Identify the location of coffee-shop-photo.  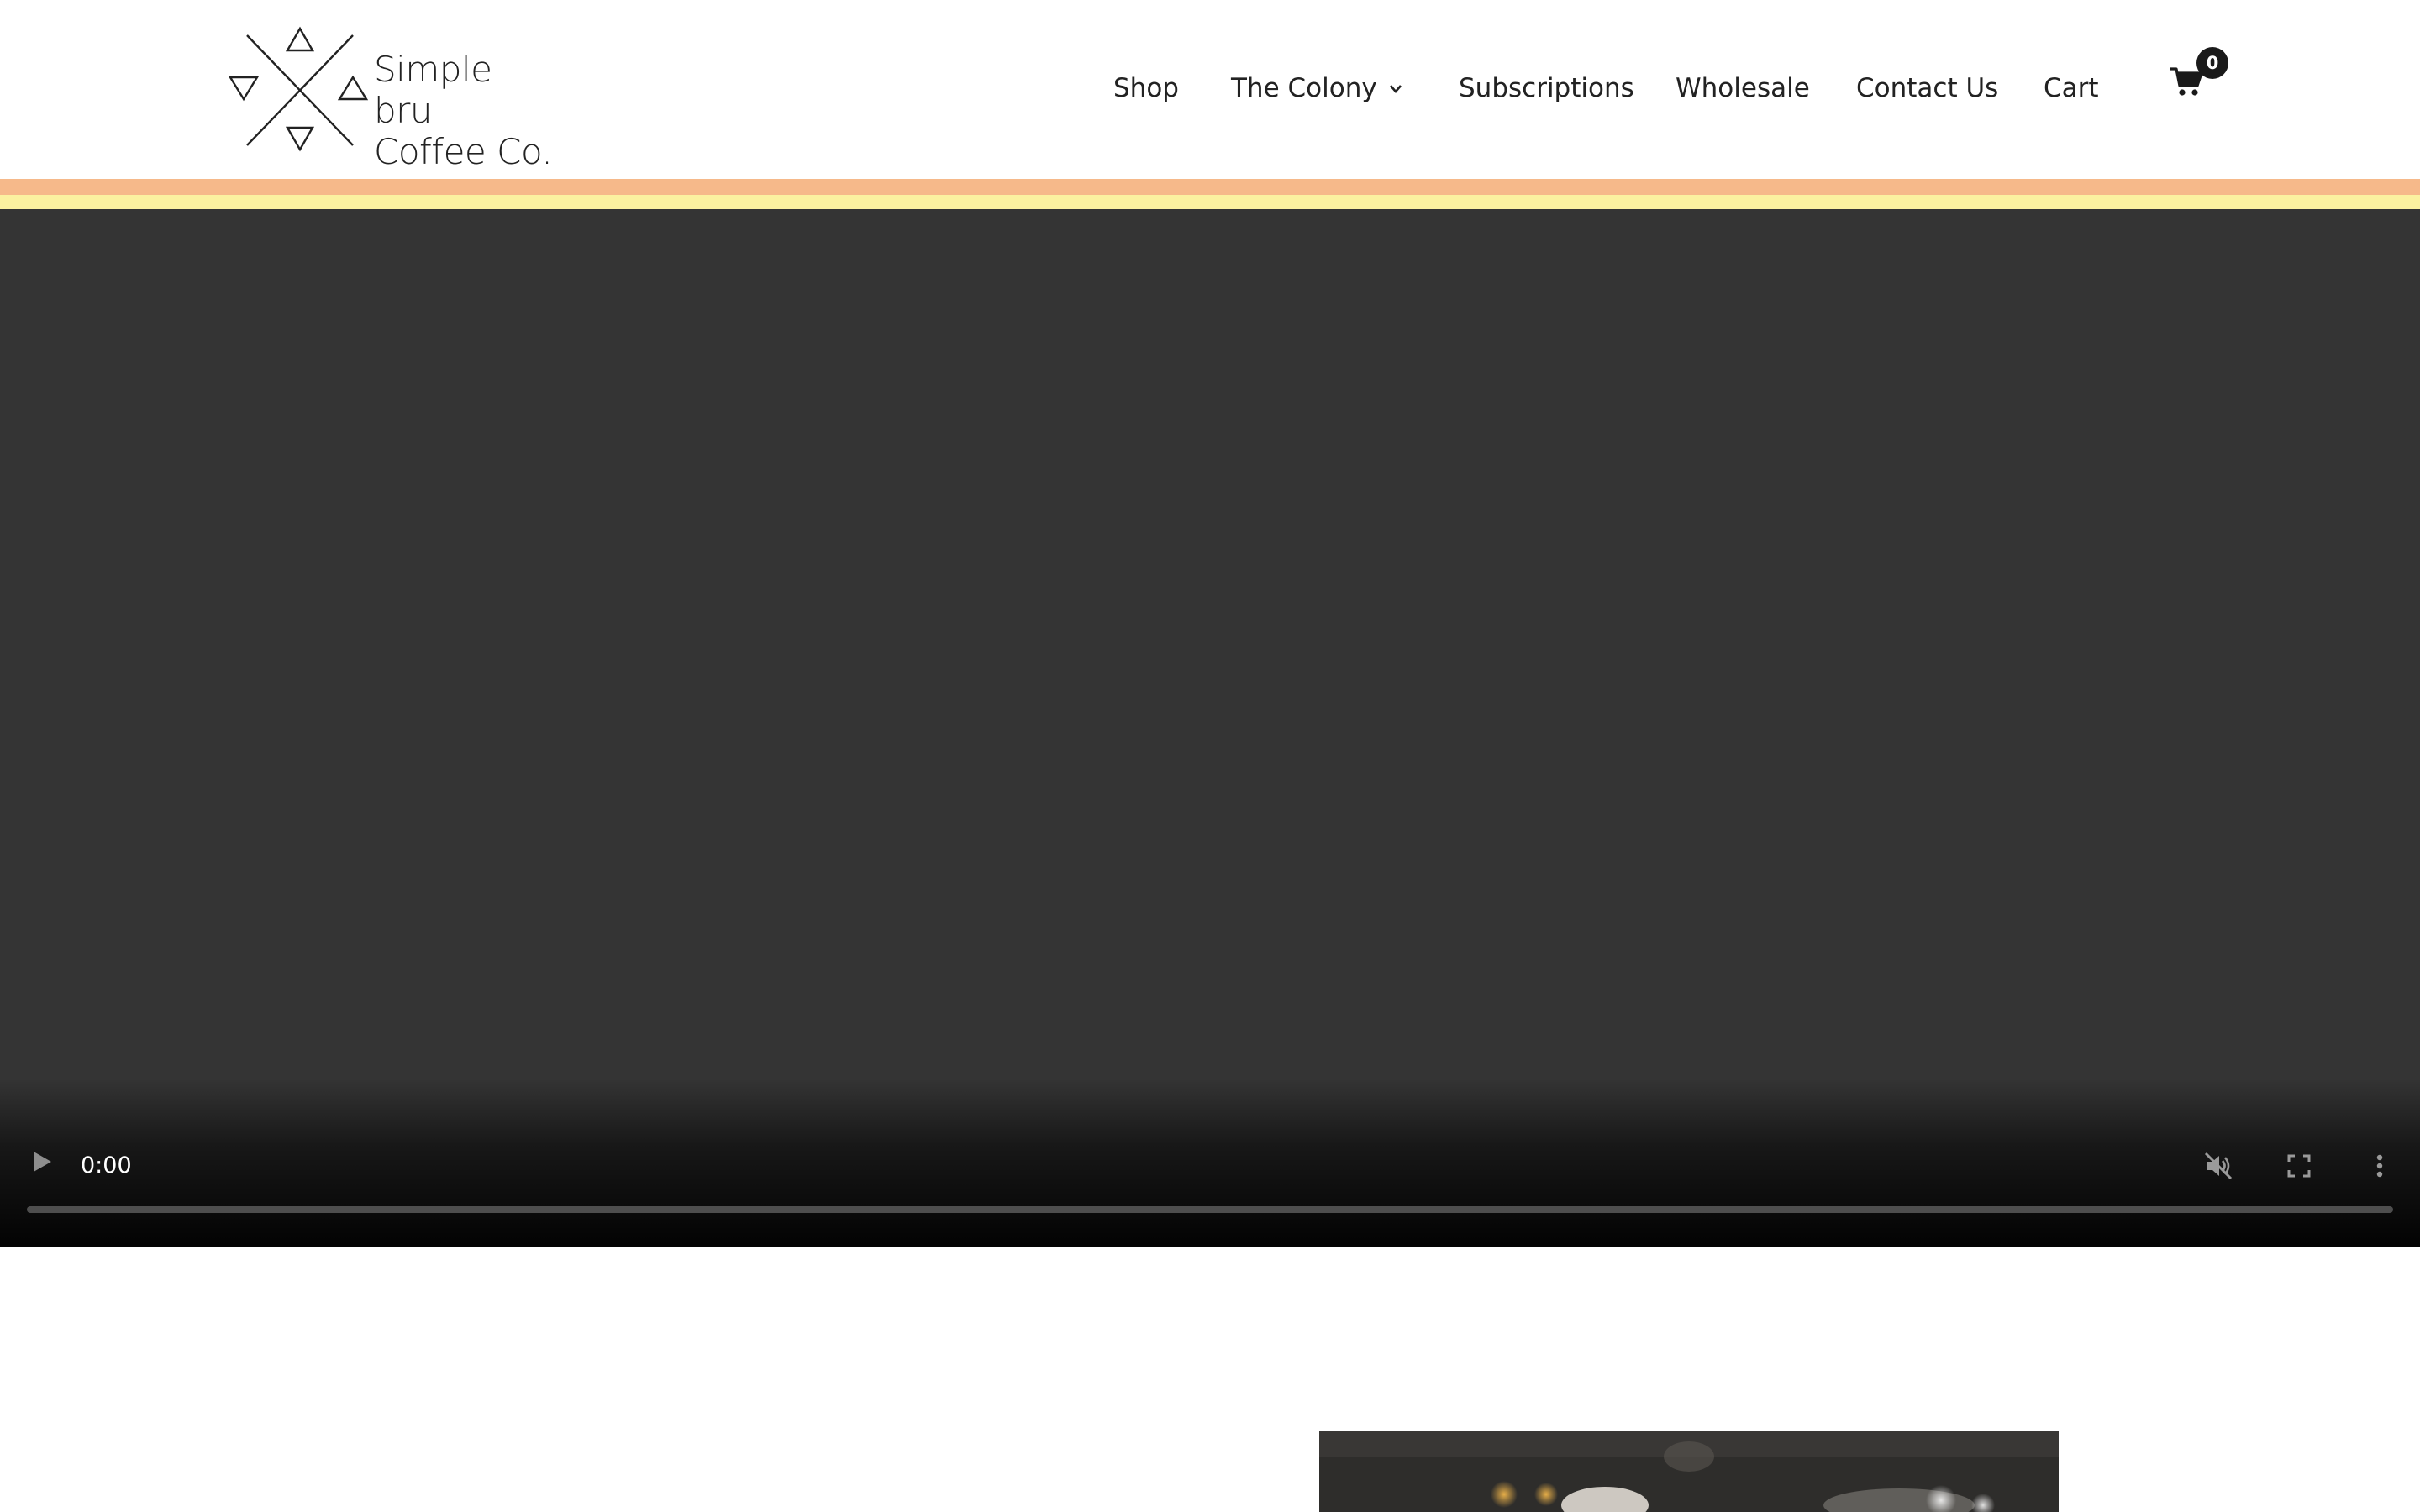
(1689, 1471).